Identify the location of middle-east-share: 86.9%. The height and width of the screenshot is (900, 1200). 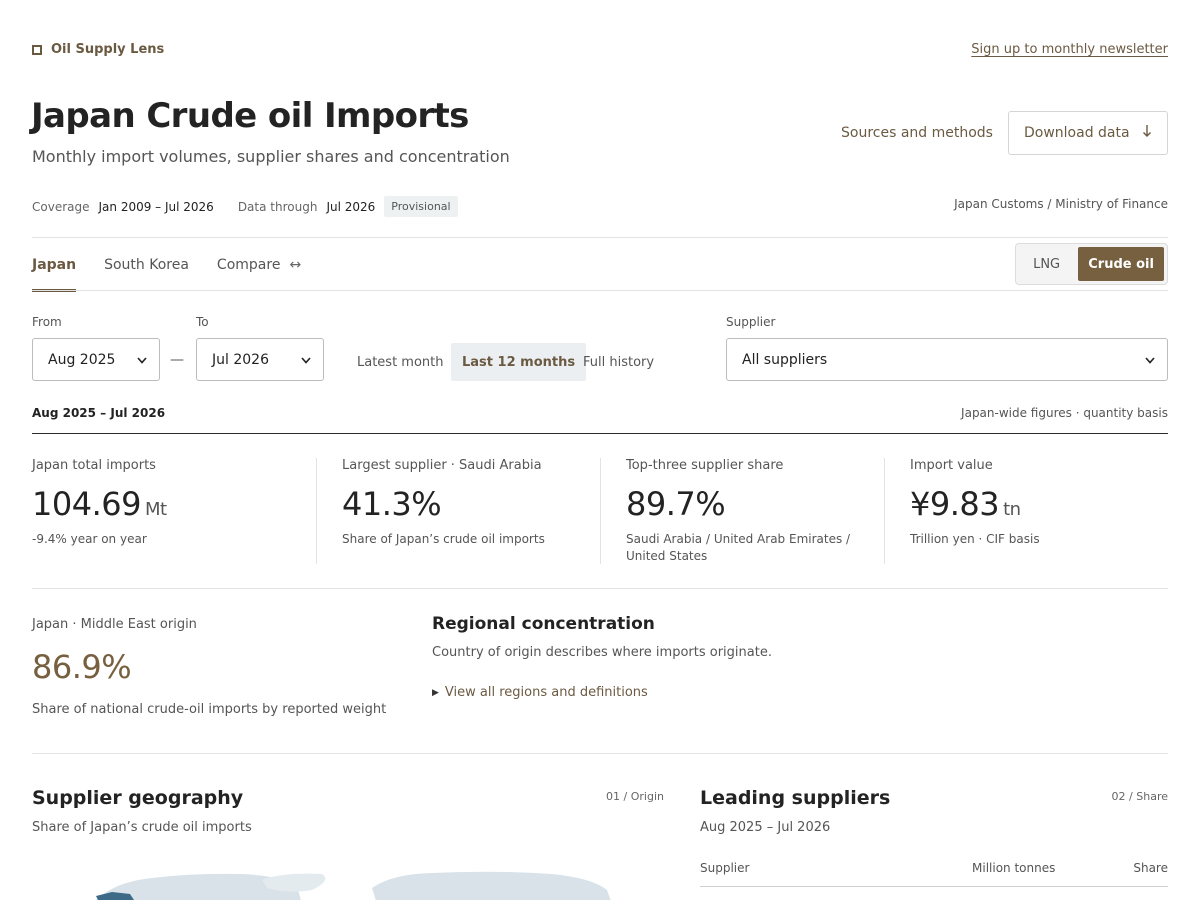
(82, 667).